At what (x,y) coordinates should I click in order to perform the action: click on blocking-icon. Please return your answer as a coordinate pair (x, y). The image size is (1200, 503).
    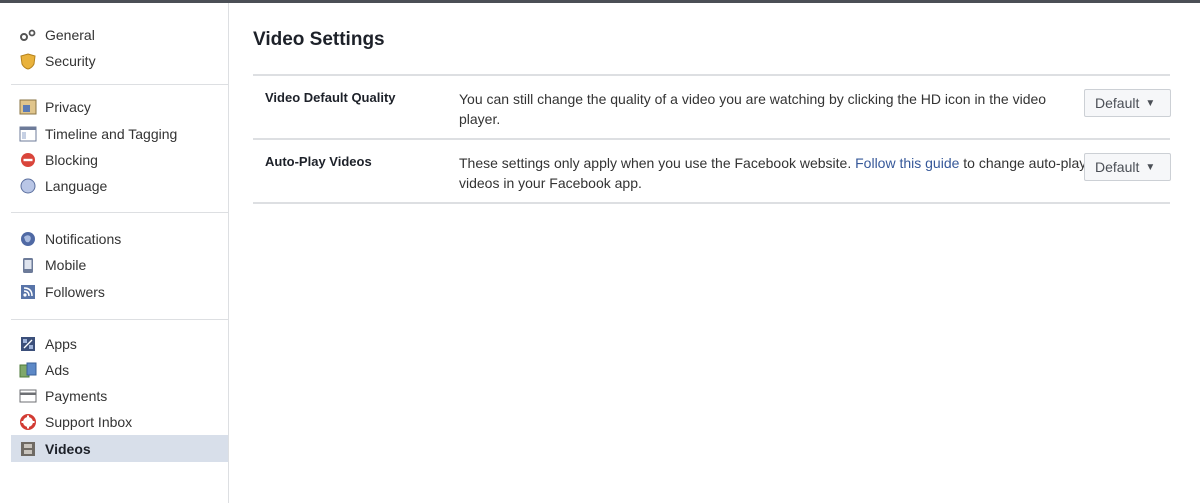
    Looking at the image, I should click on (28, 160).